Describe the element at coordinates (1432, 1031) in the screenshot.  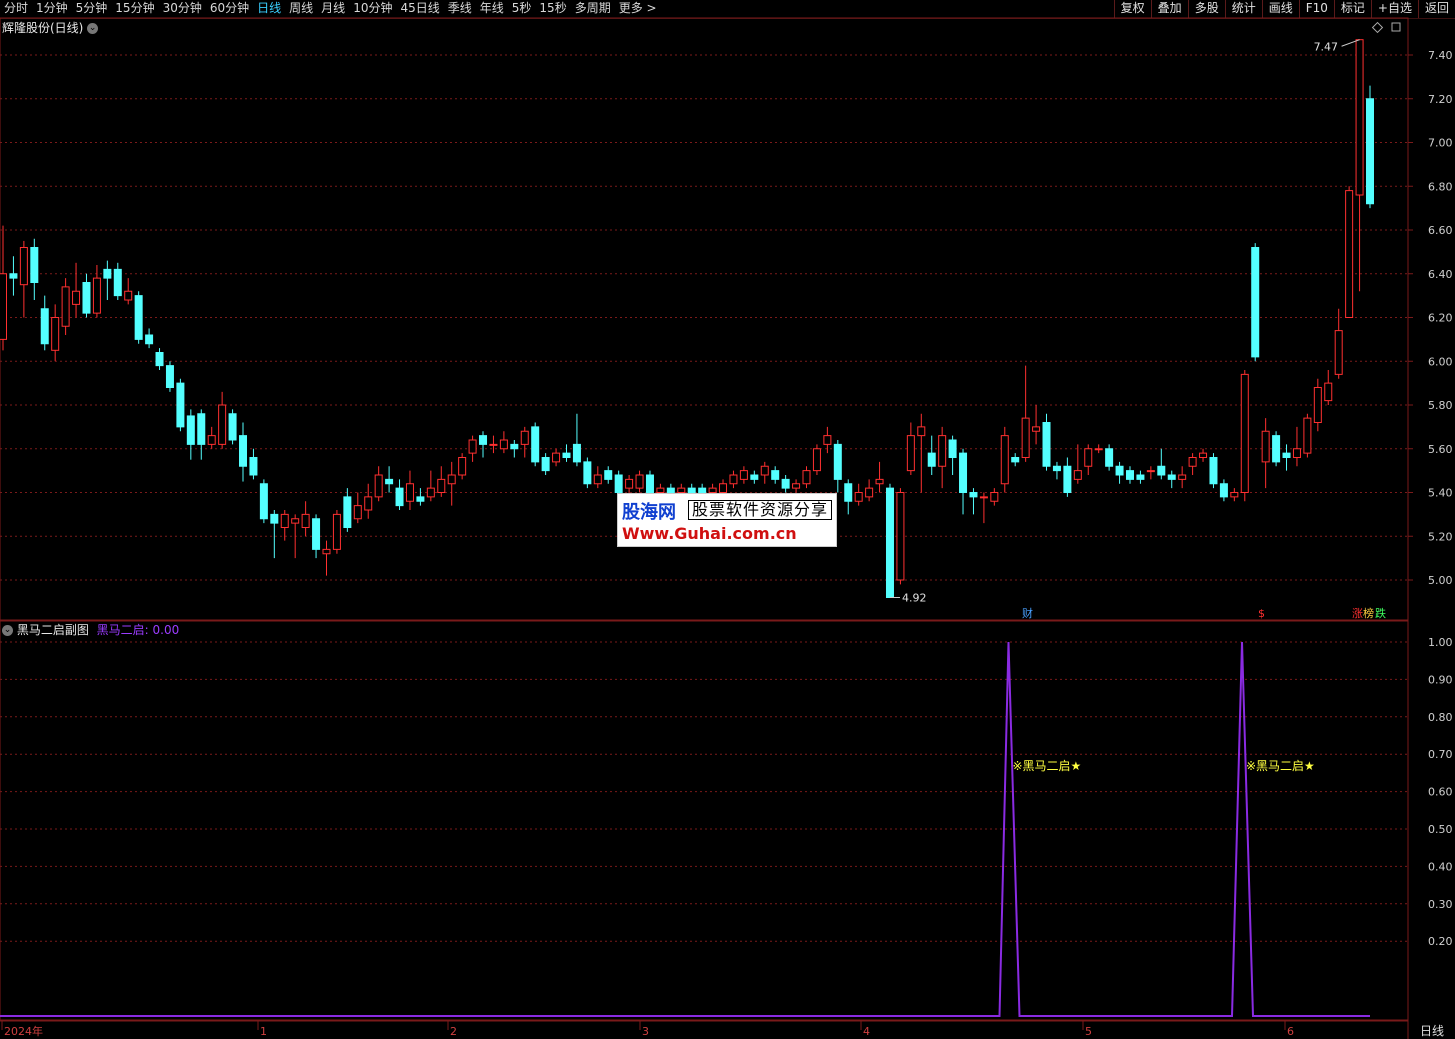
I see `period-button: 日线` at that location.